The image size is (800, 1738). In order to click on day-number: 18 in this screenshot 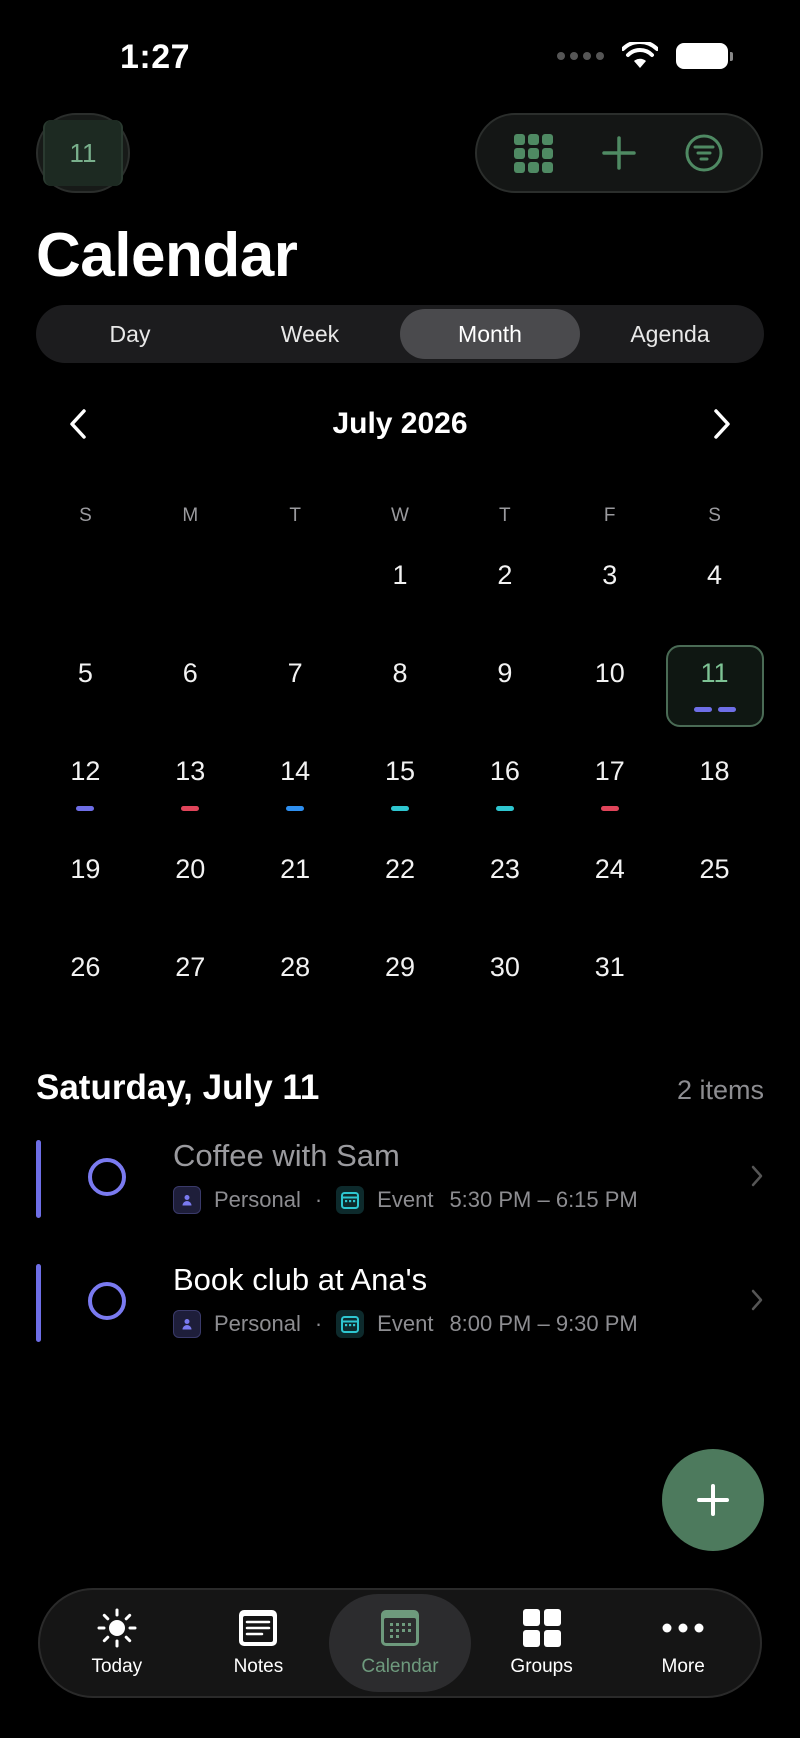, I will do `click(714, 771)`.